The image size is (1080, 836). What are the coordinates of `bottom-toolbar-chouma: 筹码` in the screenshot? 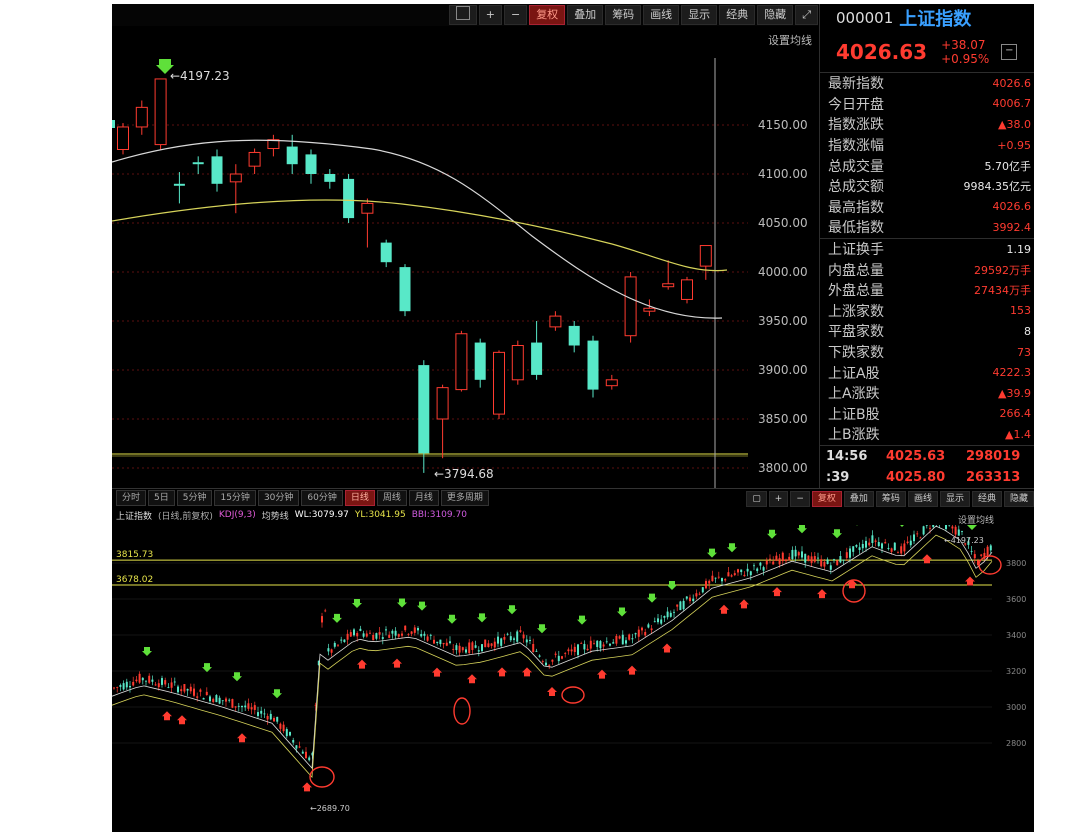 It's located at (890, 499).